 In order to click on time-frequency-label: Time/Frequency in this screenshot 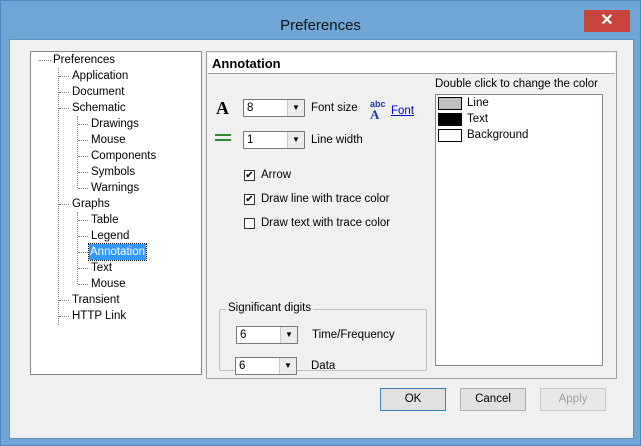, I will do `click(353, 335)`.